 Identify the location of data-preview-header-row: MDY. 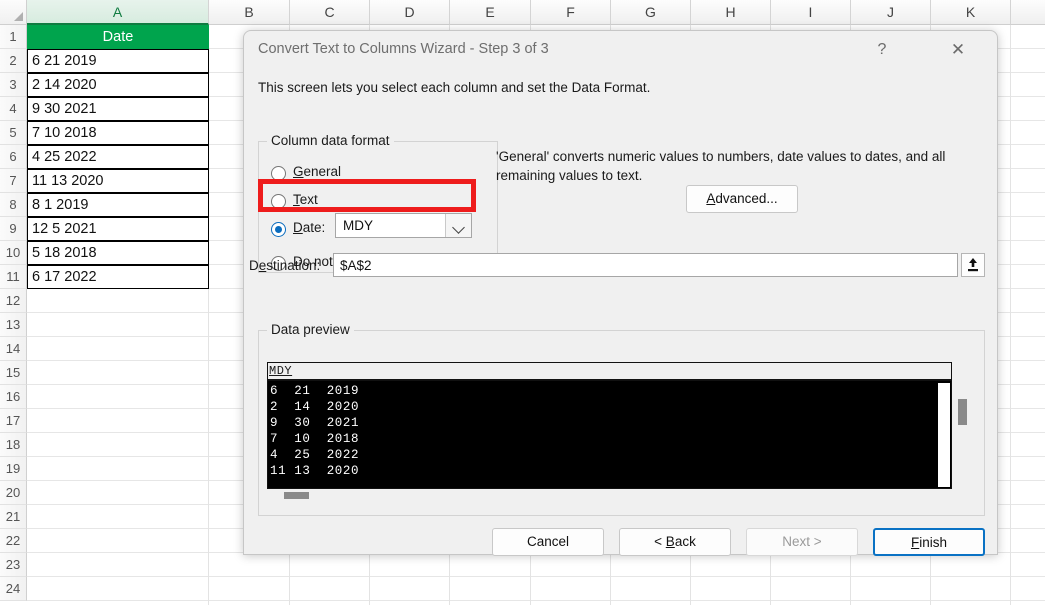
(609, 372).